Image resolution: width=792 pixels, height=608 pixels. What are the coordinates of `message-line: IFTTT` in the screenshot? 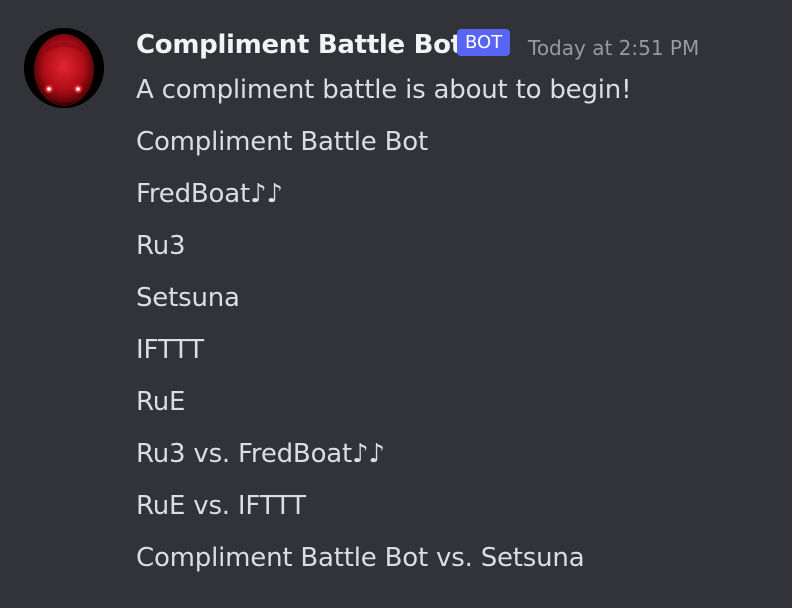 It's located at (170, 350).